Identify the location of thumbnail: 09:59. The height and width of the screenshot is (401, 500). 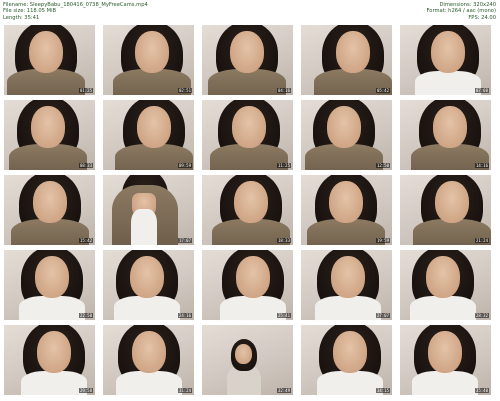
(148, 135).